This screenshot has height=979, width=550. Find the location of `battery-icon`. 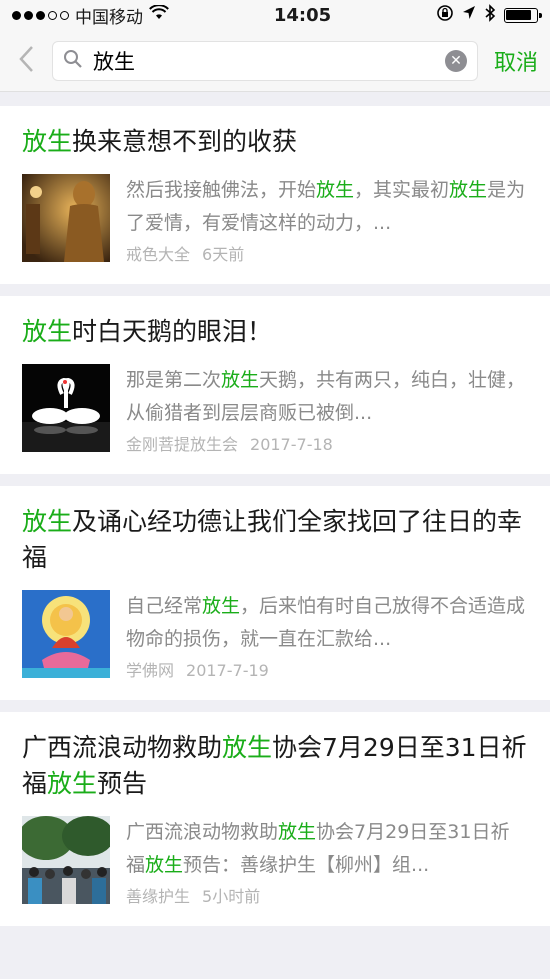

battery-icon is located at coordinates (522, 15).